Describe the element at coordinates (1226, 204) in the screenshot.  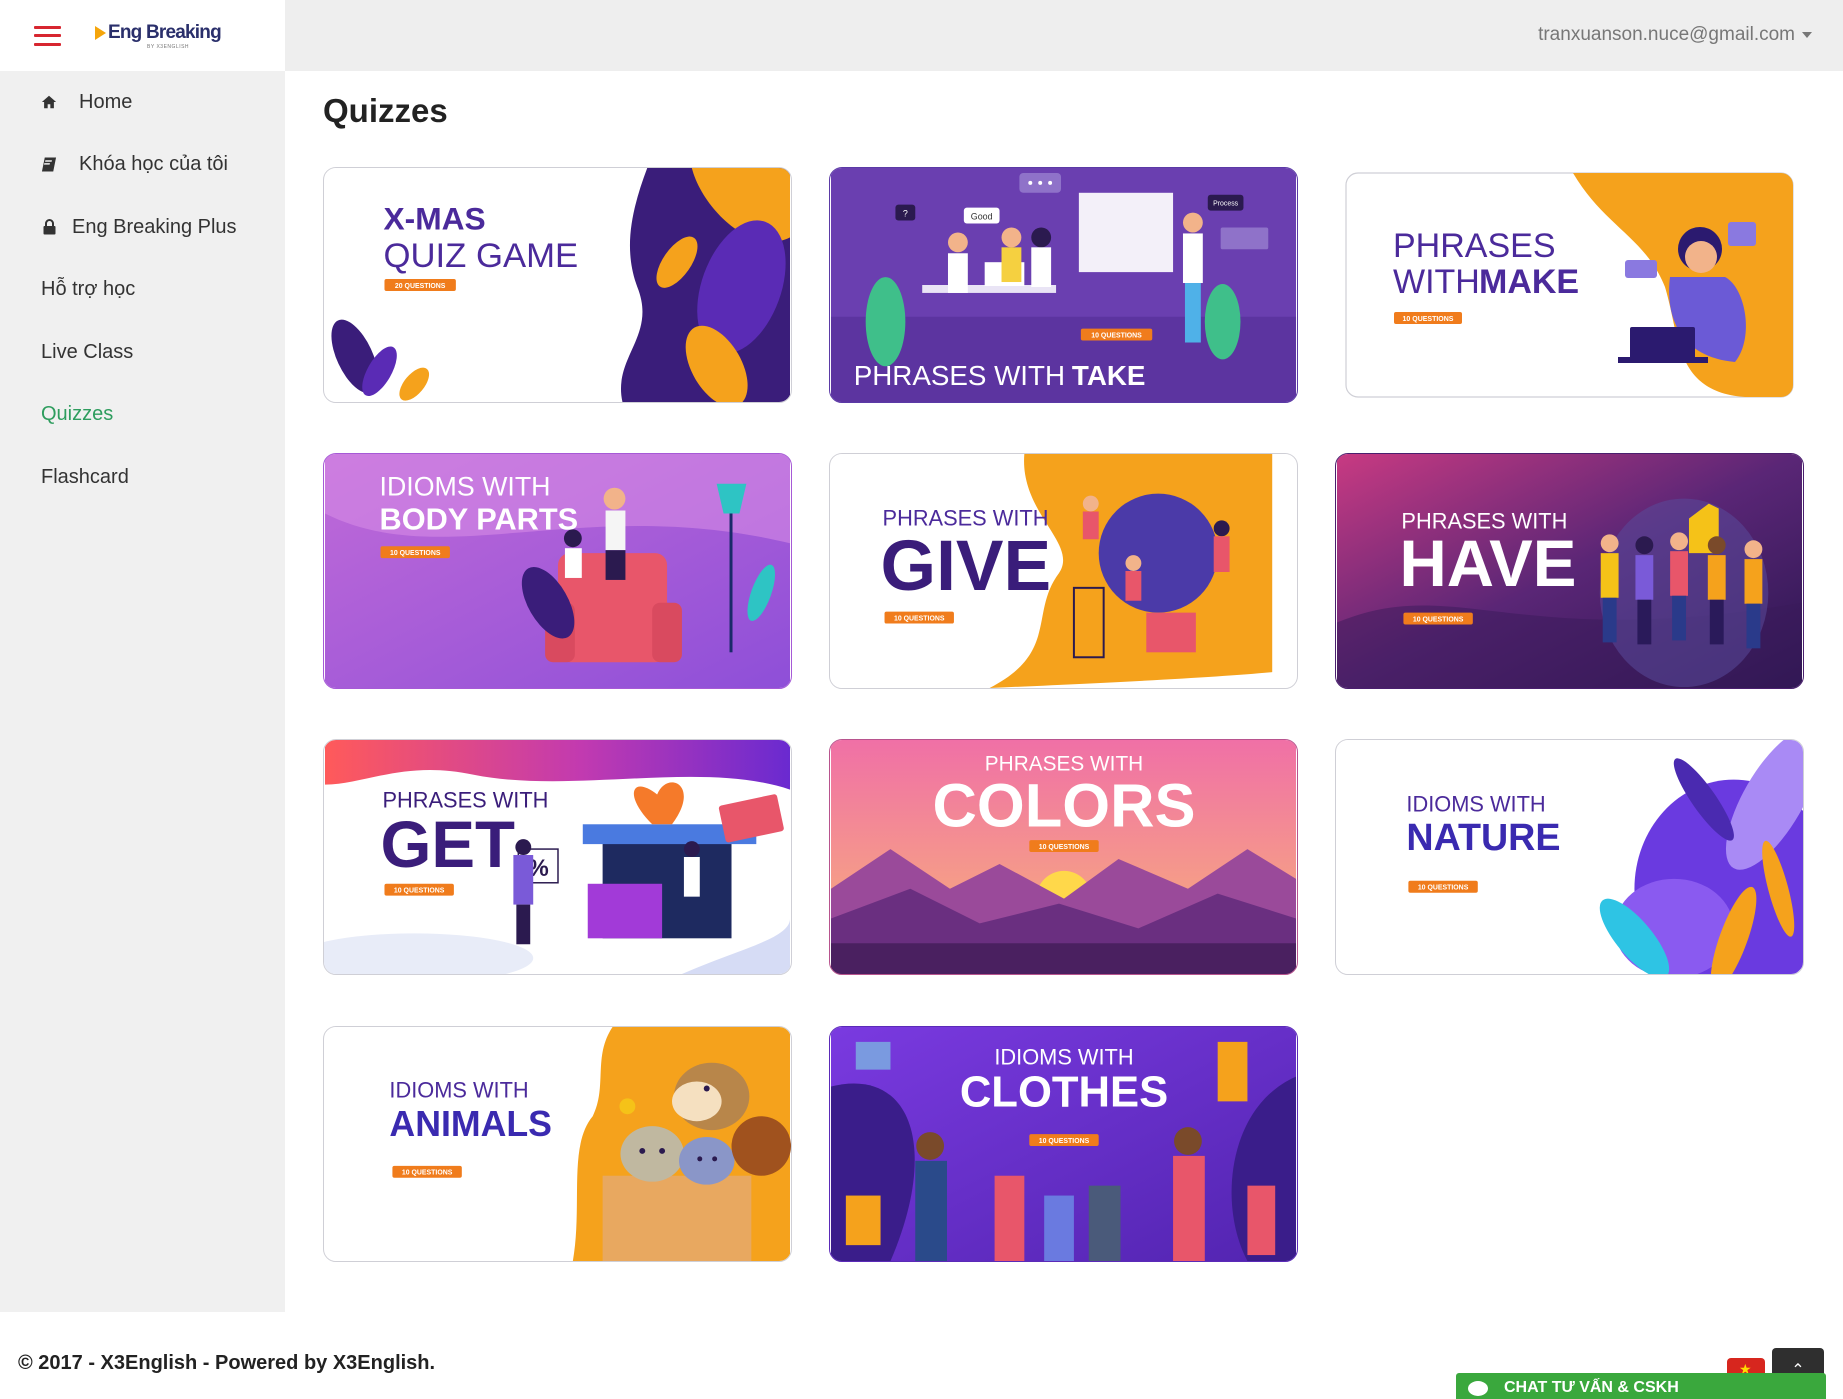
I see `speech-bubble-process: Process` at that location.